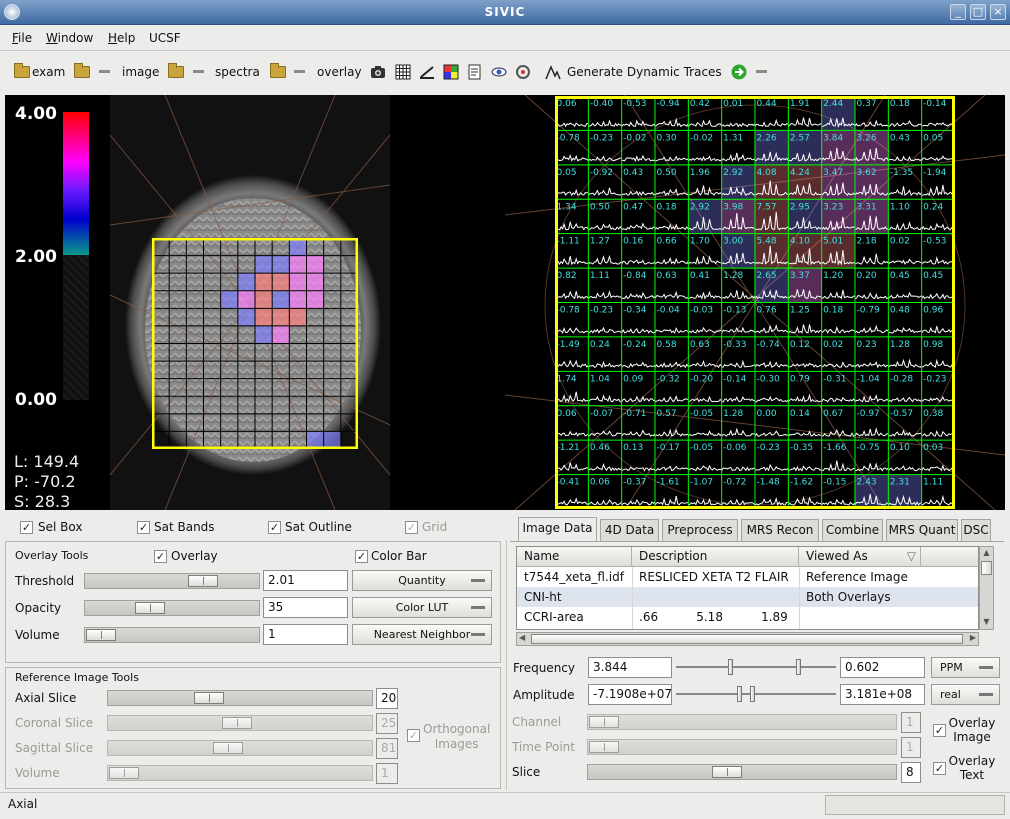 This screenshot has width=1010, height=819. Describe the element at coordinates (422, 580) in the screenshot. I see `quantity-select: Quantity` at that location.